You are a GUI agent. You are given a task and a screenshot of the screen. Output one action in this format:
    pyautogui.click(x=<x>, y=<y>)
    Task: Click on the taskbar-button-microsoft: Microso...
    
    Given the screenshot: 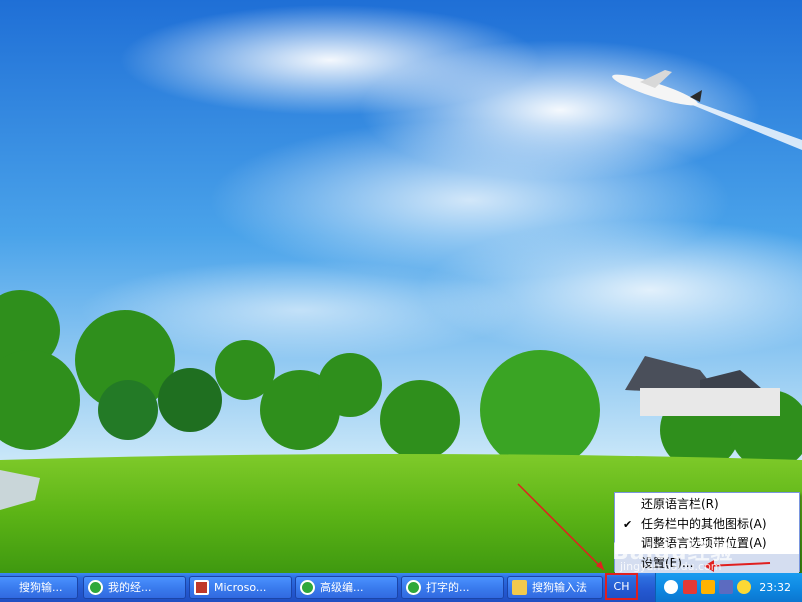 What is the action you would take?
    pyautogui.click(x=240, y=587)
    